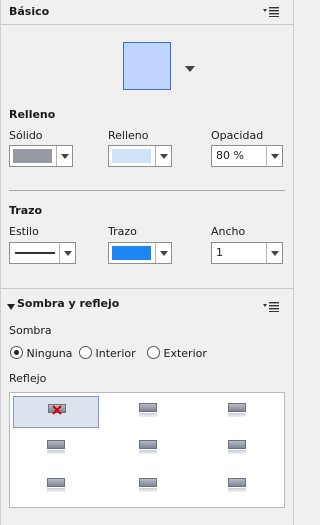 This screenshot has width=320, height=525. I want to click on shadow-option-label: Ninguna, so click(49, 353).